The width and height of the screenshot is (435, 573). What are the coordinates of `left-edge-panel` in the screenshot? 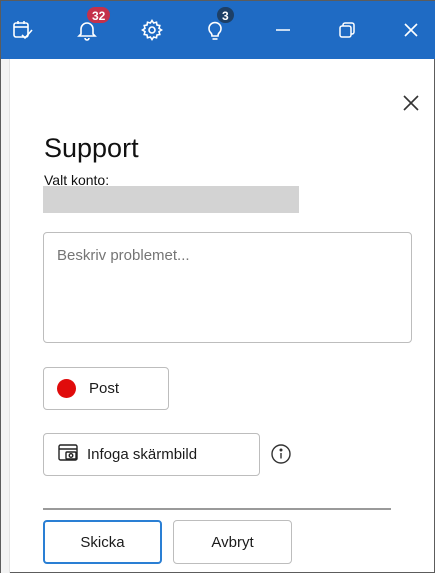 It's located at (5, 316).